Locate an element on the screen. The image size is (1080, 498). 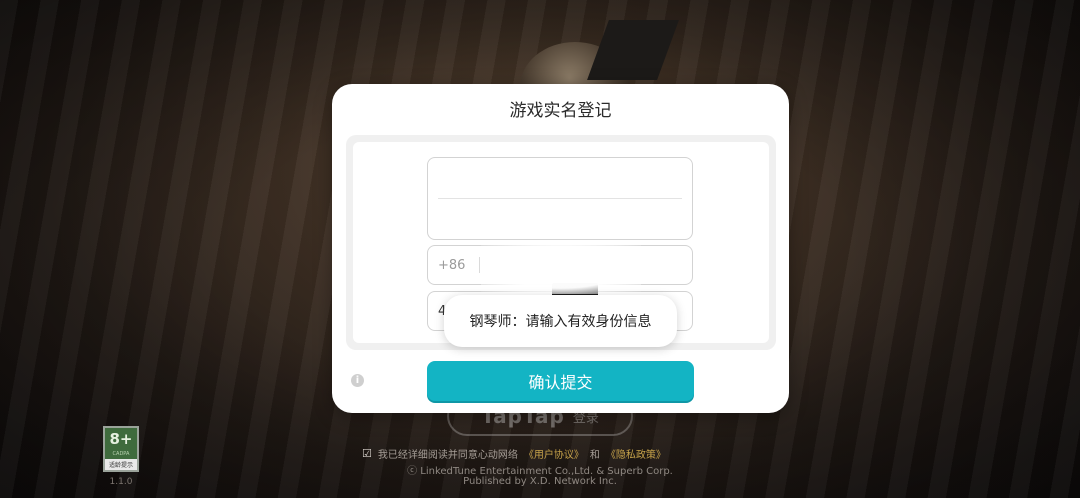
agreement-and: 和 is located at coordinates (594, 455).